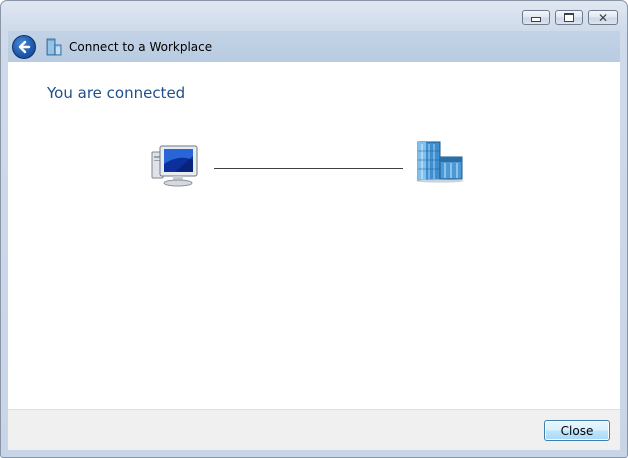 The width and height of the screenshot is (628, 458). I want to click on connection-line, so click(308, 168).